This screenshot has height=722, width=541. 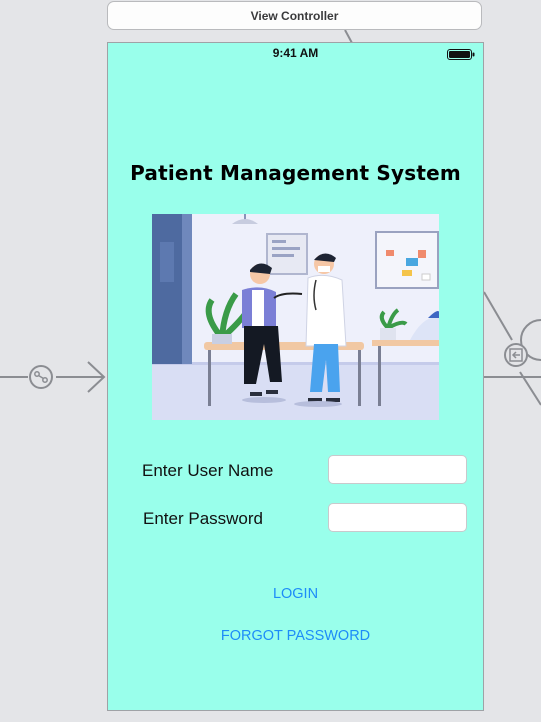 I want to click on password-label: Enter Password, so click(x=203, y=518).